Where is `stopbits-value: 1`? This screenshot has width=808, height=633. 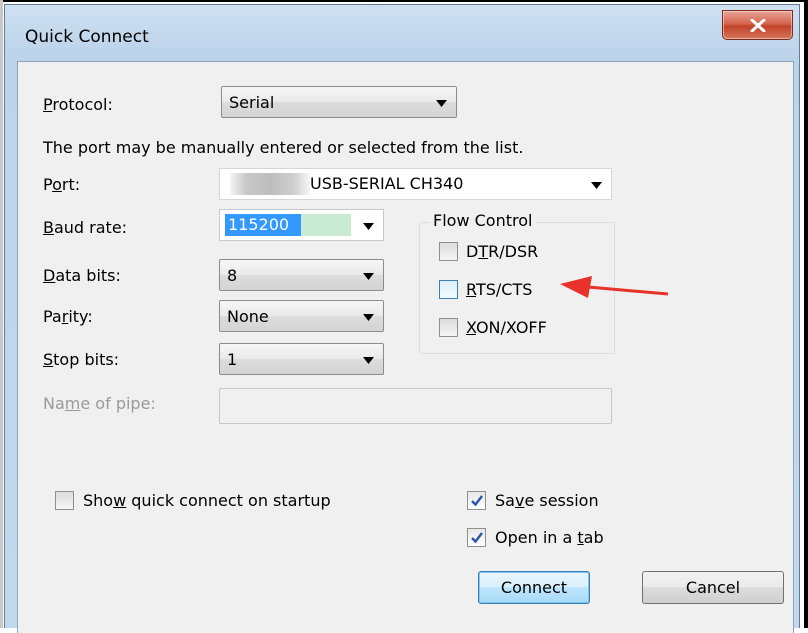
stopbits-value: 1 is located at coordinates (232, 359).